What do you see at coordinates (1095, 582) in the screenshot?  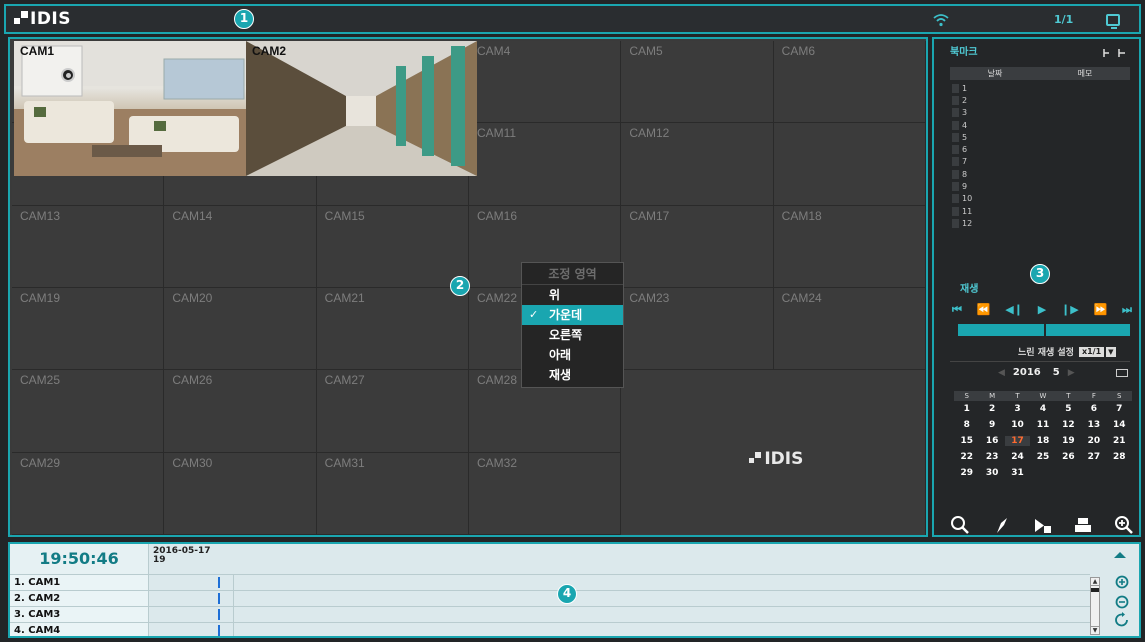 I see `scroll-up-icon: ▲` at bounding box center [1095, 582].